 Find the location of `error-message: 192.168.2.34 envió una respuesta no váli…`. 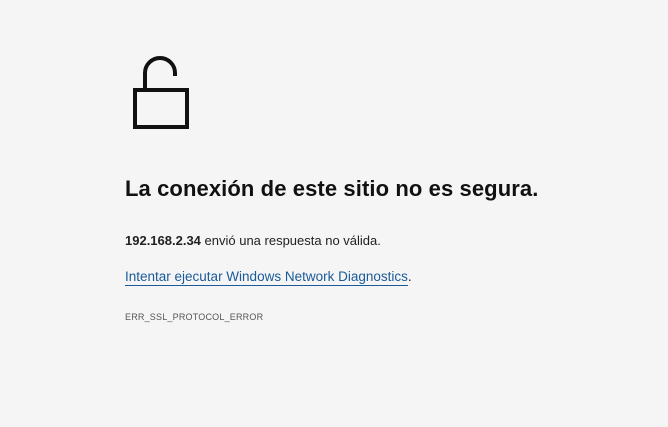

error-message: 192.168.2.34 envió una respuesta no váli… is located at coordinates (253, 240).